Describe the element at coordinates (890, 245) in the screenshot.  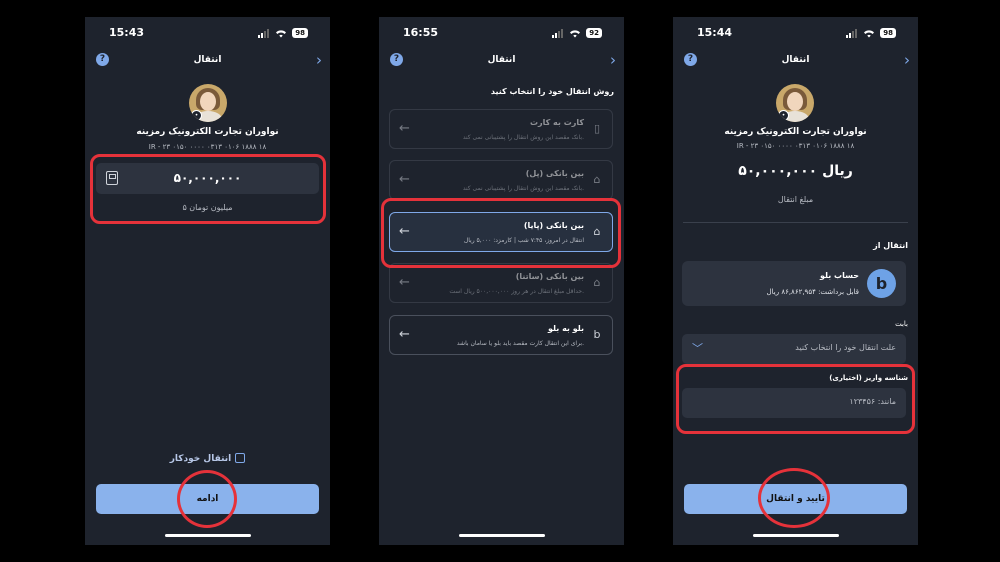
I see `from-label: انتقال از` at that location.